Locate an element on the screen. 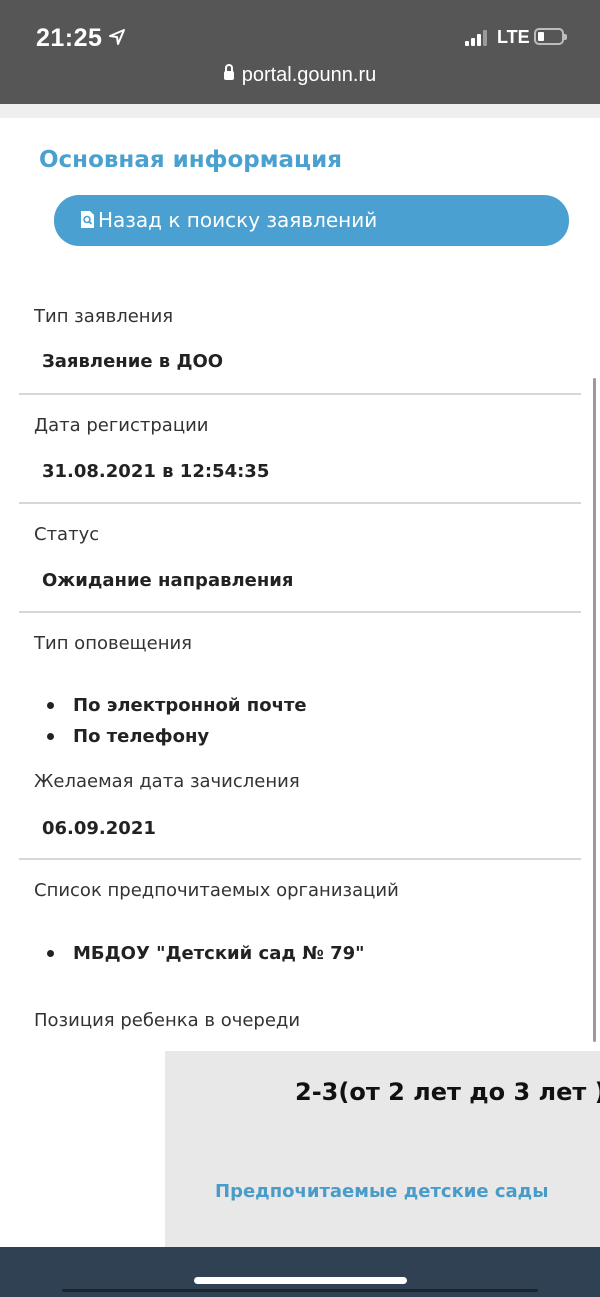  registration-date-label: Дата регистрации is located at coordinates (121, 425).